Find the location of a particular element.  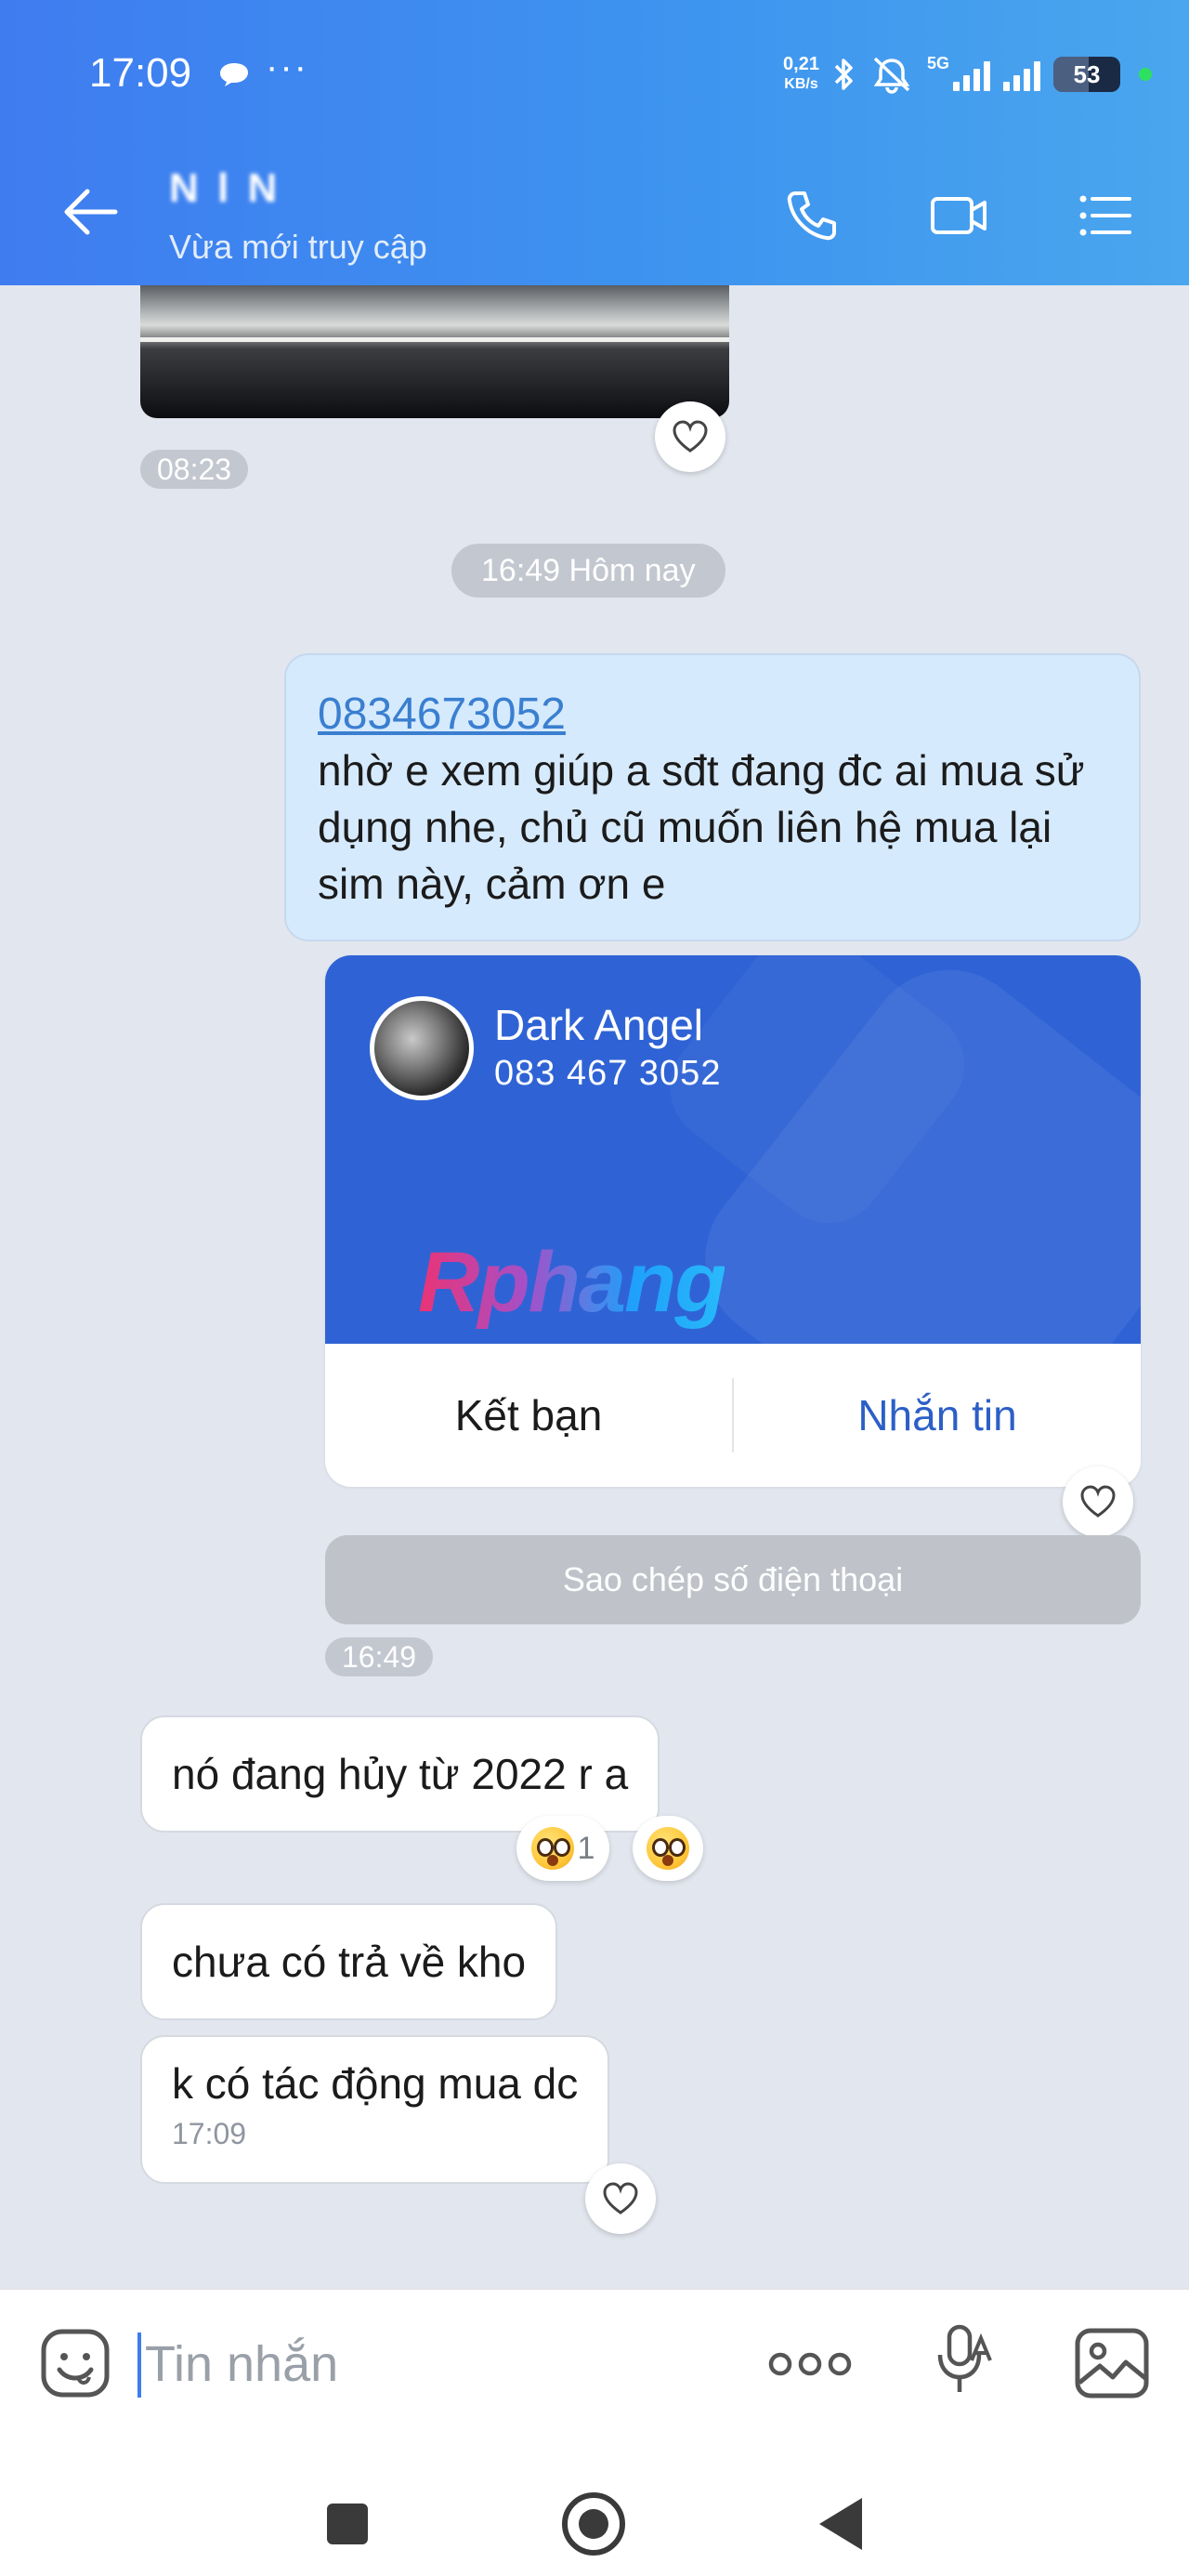

home-button is located at coordinates (593, 2524).